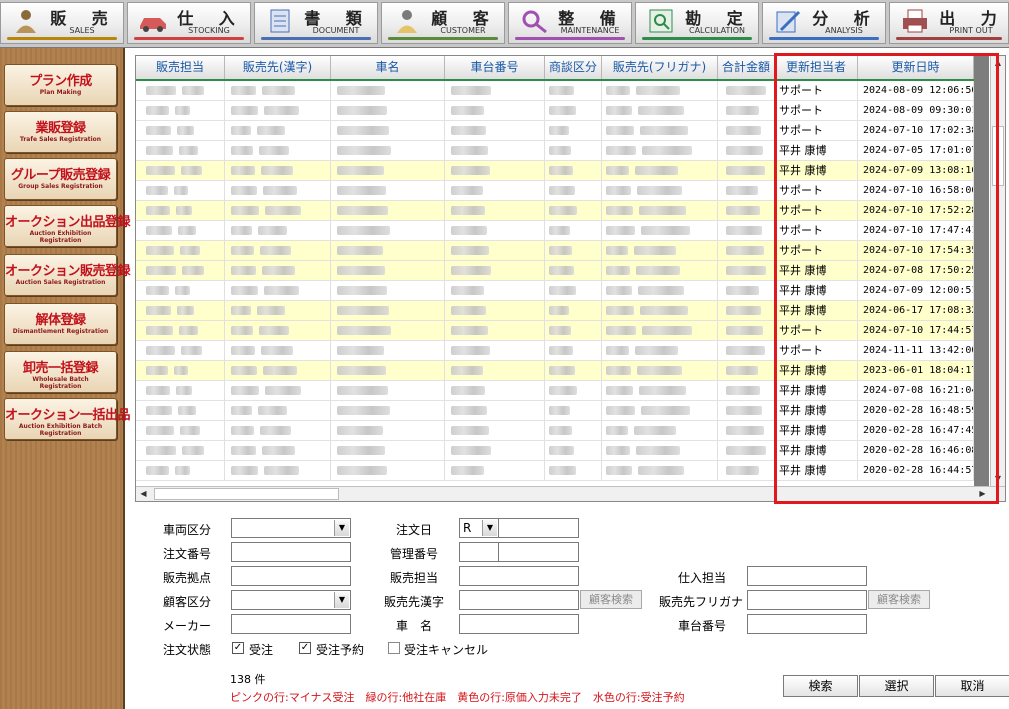 This screenshot has width=1009, height=709. I want to click on nav-printout-button: 出 力 PRINT OUT, so click(949, 23).